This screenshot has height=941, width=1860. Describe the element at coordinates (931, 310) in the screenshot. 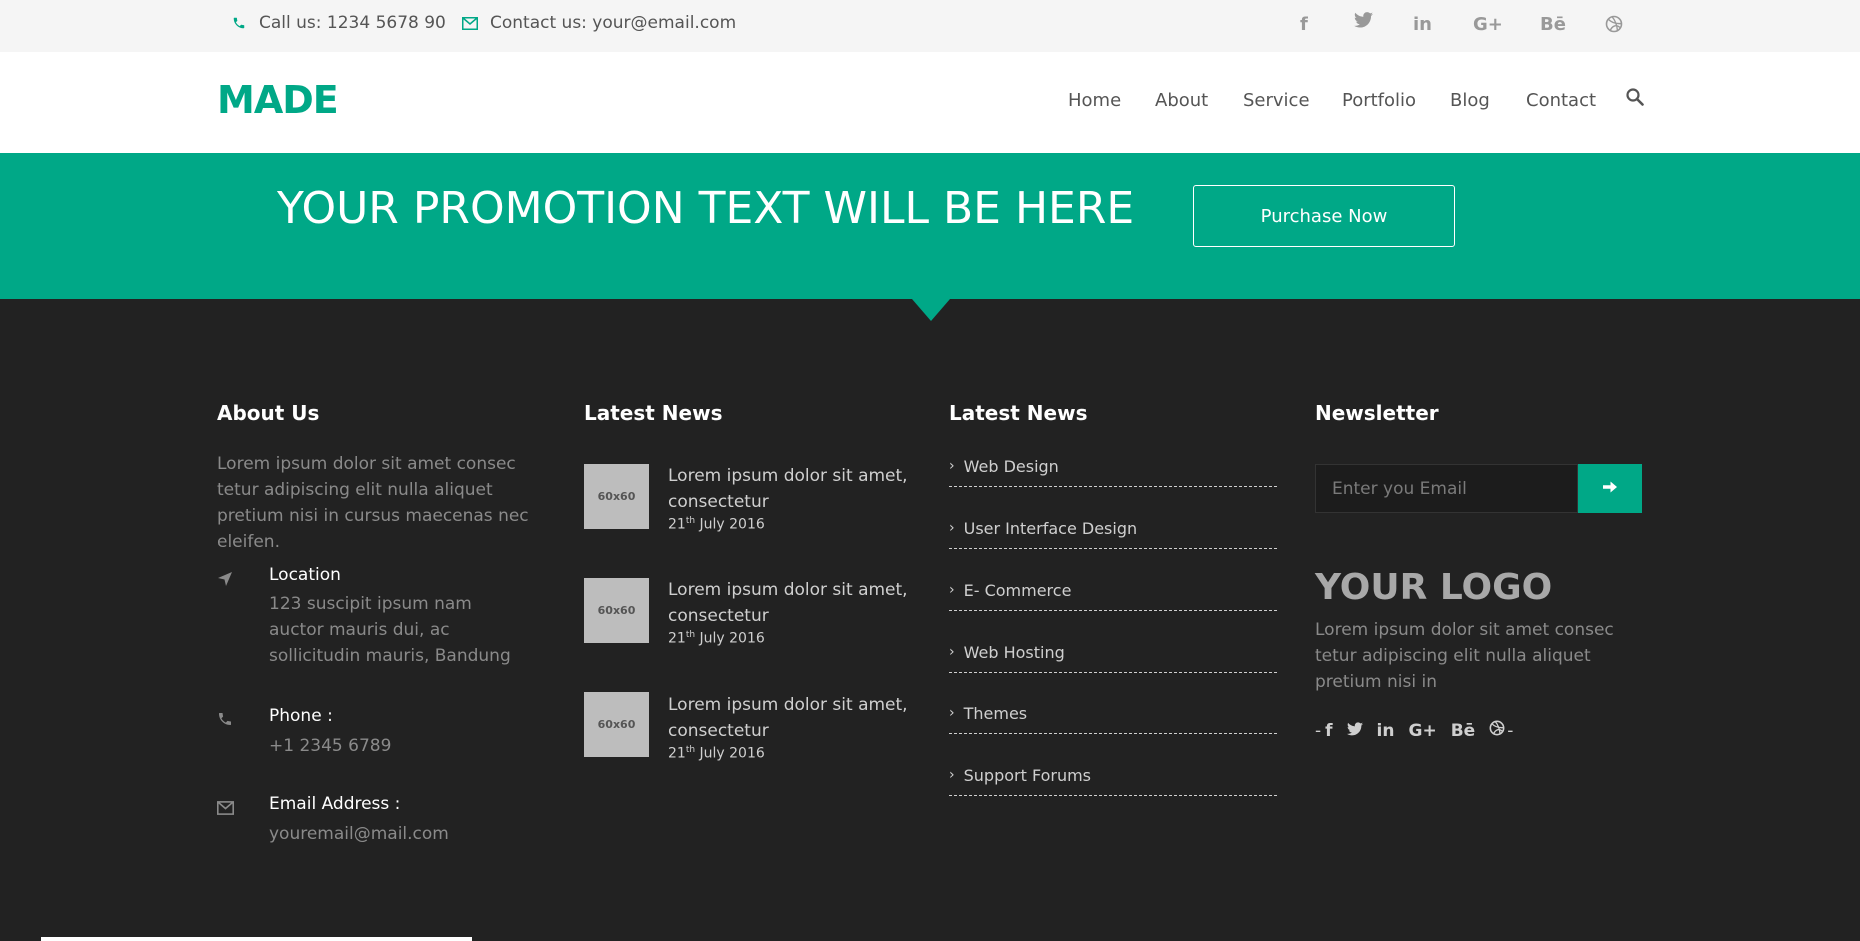

I see `promo-arrow` at that location.